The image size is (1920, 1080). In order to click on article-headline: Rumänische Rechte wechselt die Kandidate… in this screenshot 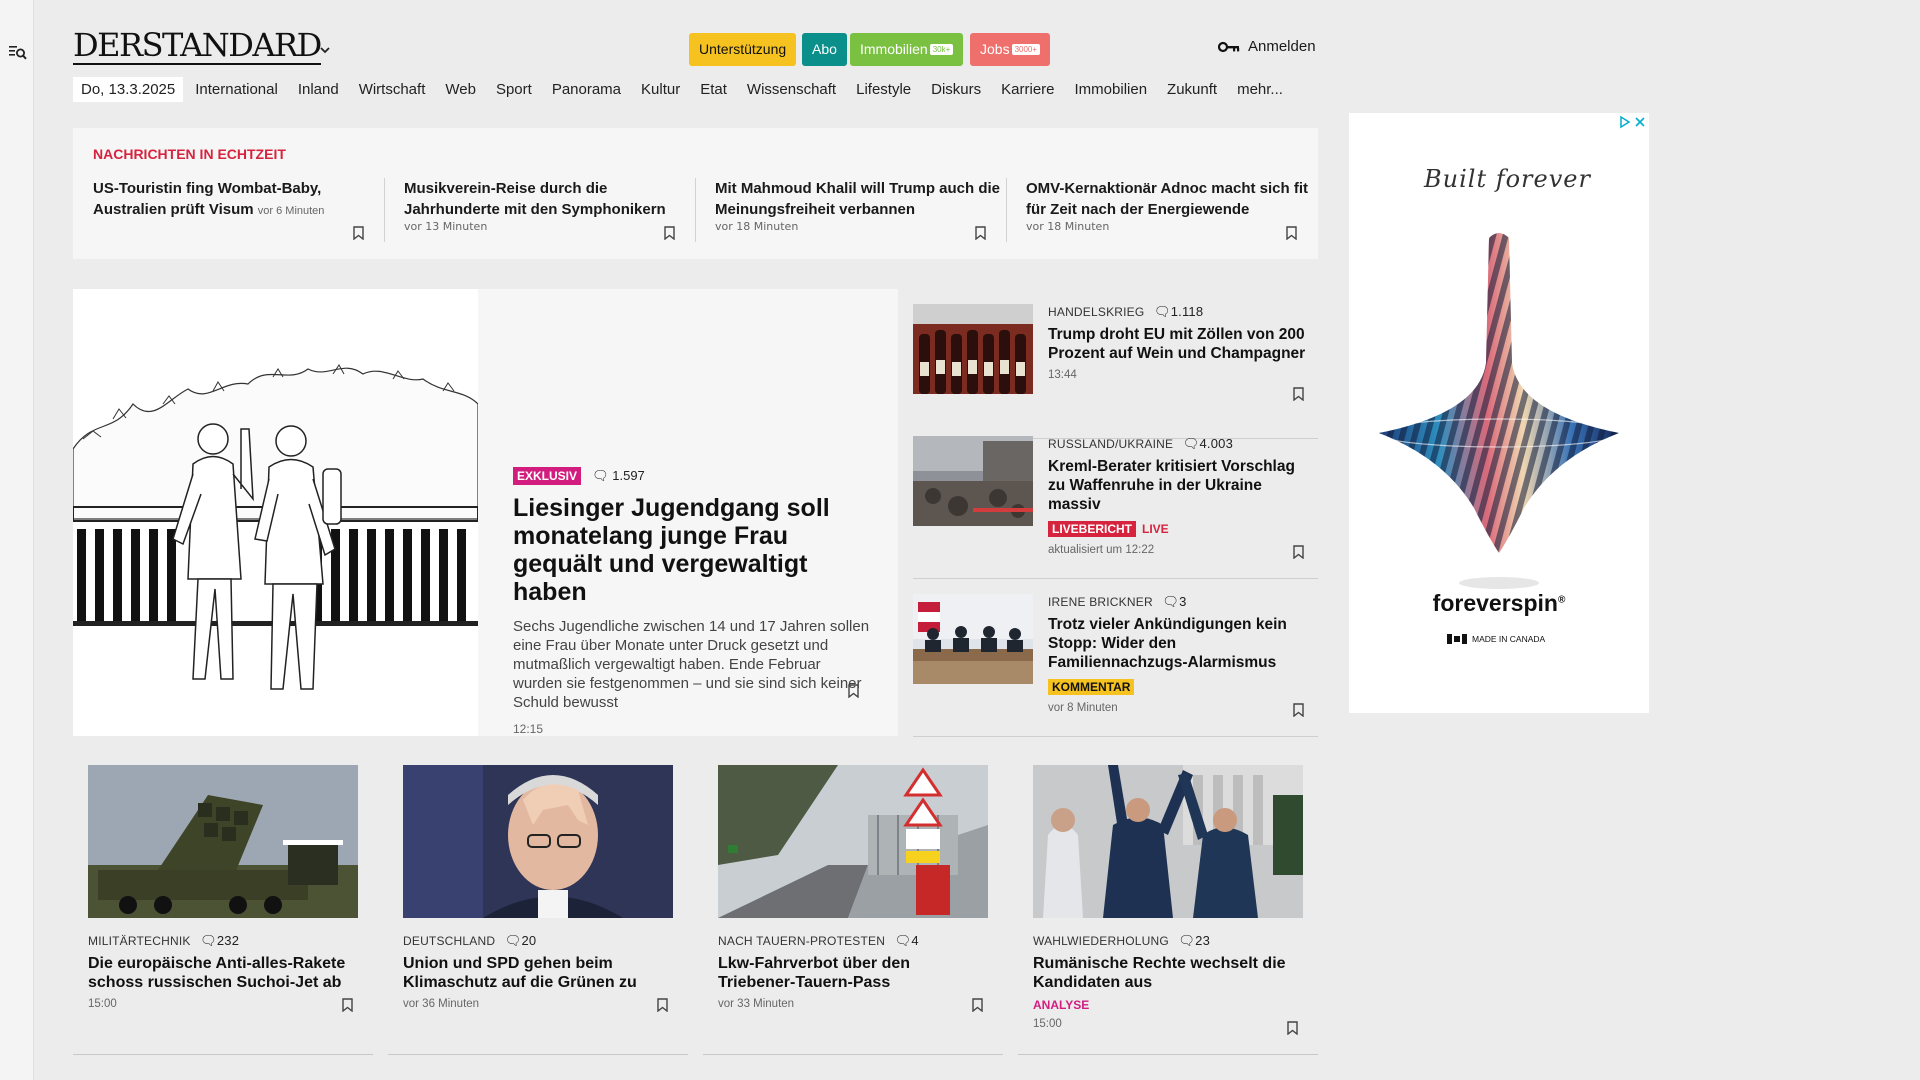, I will do `click(1168, 973)`.